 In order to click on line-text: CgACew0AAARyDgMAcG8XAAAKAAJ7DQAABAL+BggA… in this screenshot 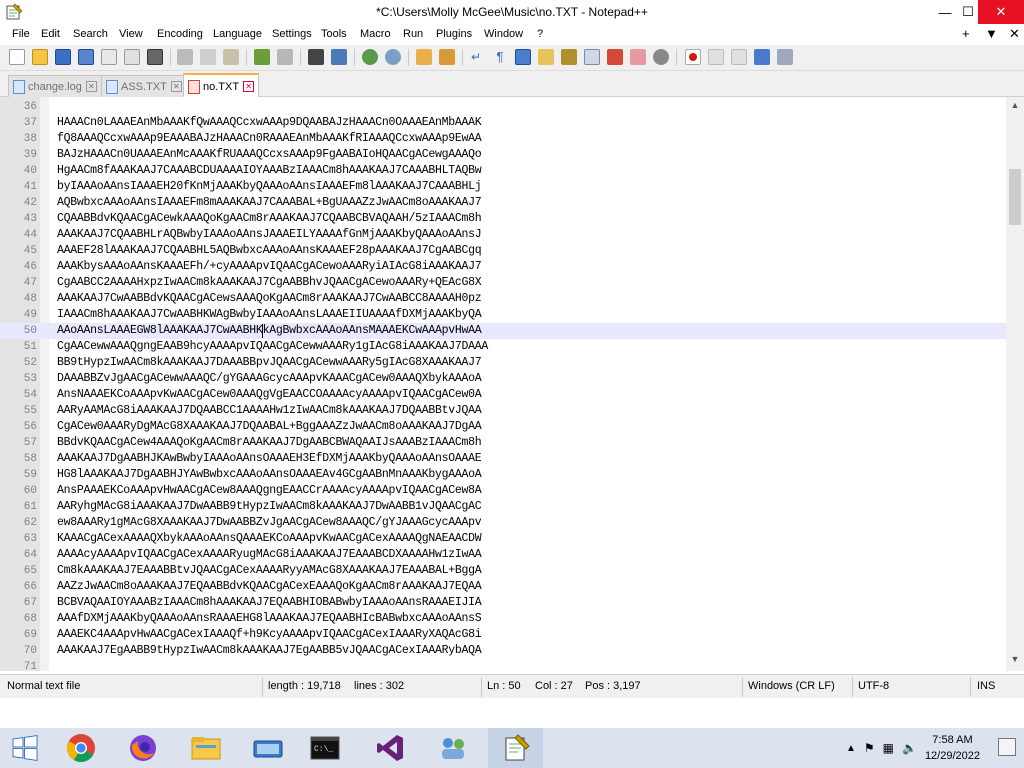, I will do `click(269, 426)`.